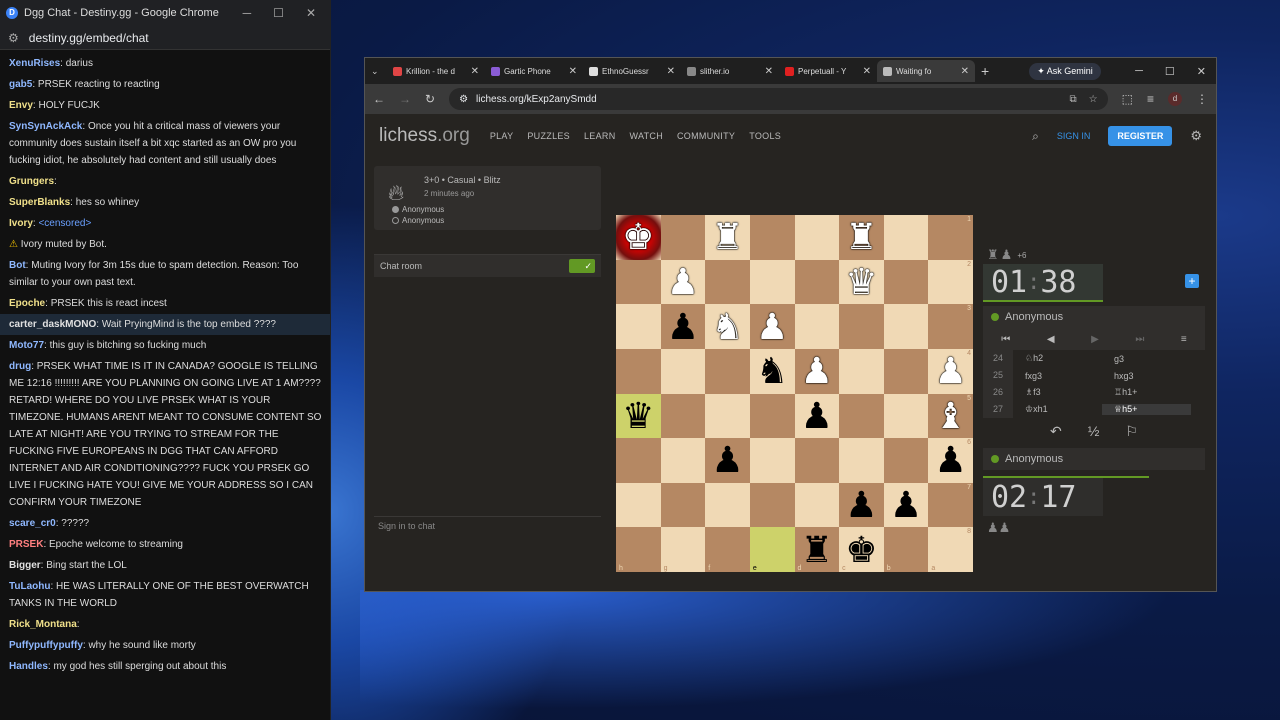 Image resolution: width=1280 pixels, height=720 pixels. Describe the element at coordinates (1170, 71) in the screenshot. I see `maximize-icon: ☐` at that location.